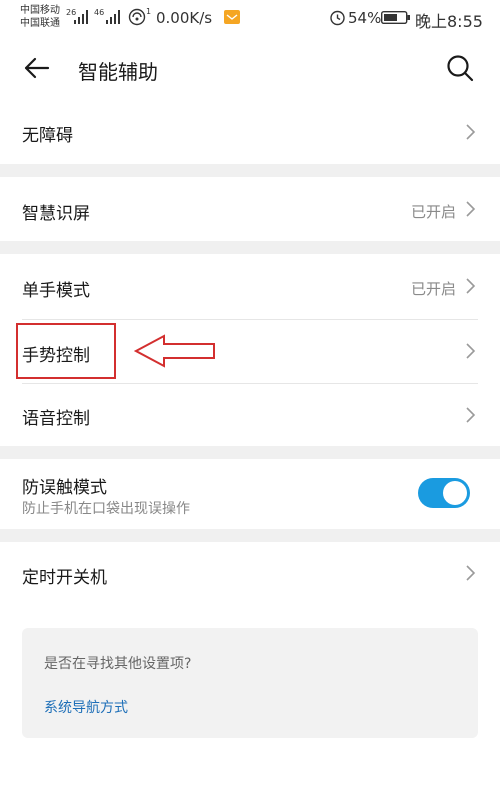 The height and width of the screenshot is (800, 500). I want to click on battery-percent: 54%, so click(365, 18).